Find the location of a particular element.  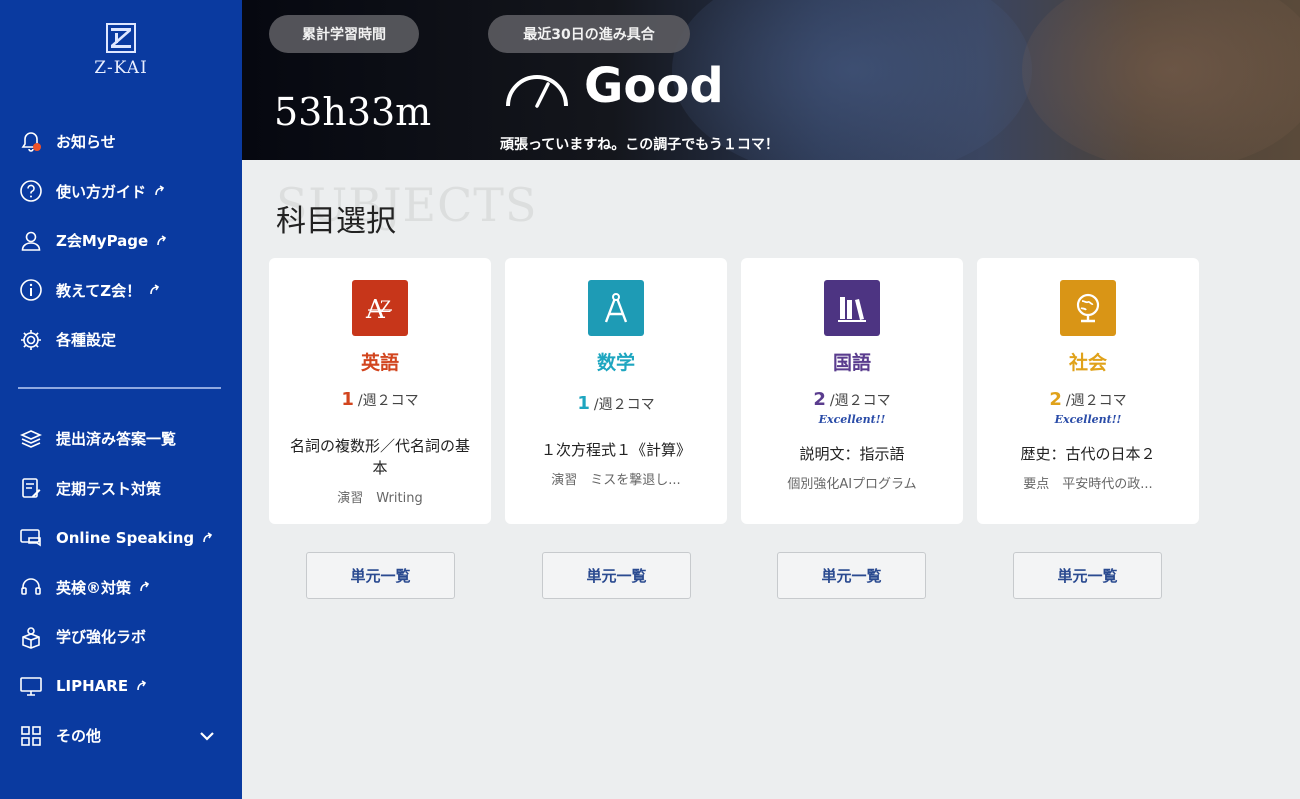

subject-name: 数学 is located at coordinates (615, 363).